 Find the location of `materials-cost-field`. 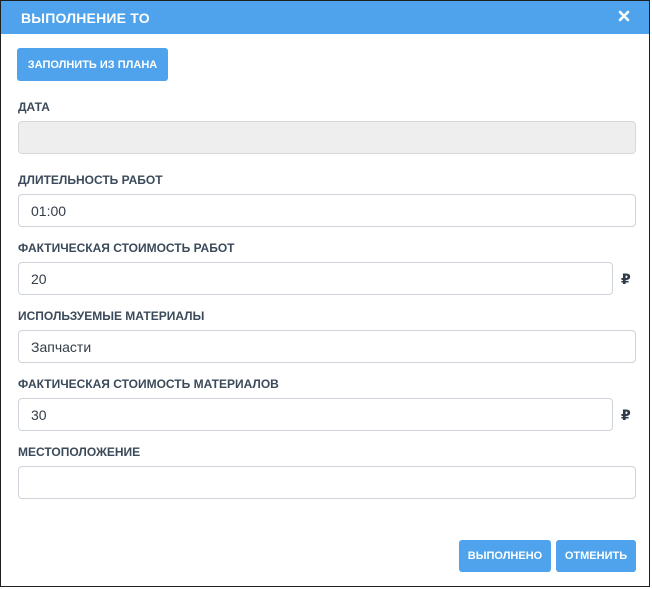

materials-cost-field is located at coordinates (315, 414).